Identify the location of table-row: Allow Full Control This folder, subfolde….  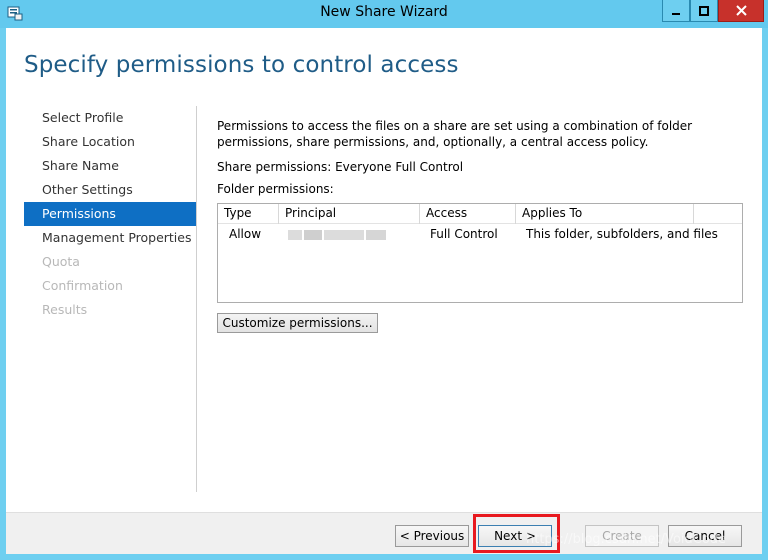
(480, 235).